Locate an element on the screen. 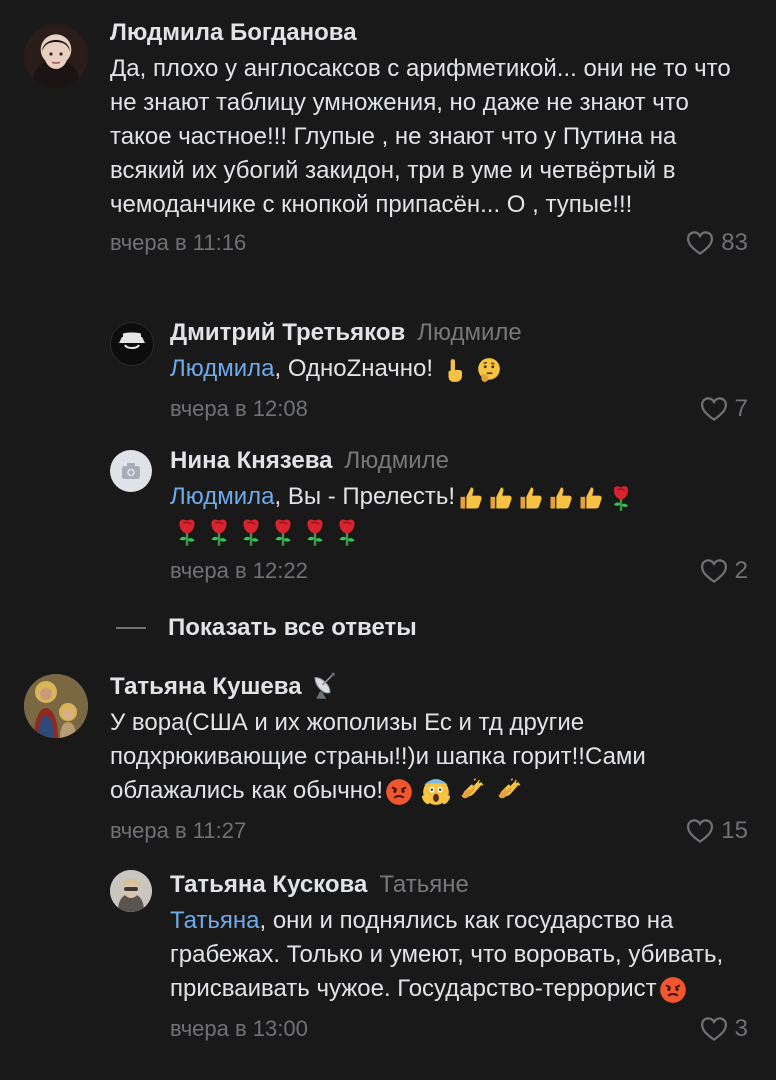  camera-icon is located at coordinates (131, 471).